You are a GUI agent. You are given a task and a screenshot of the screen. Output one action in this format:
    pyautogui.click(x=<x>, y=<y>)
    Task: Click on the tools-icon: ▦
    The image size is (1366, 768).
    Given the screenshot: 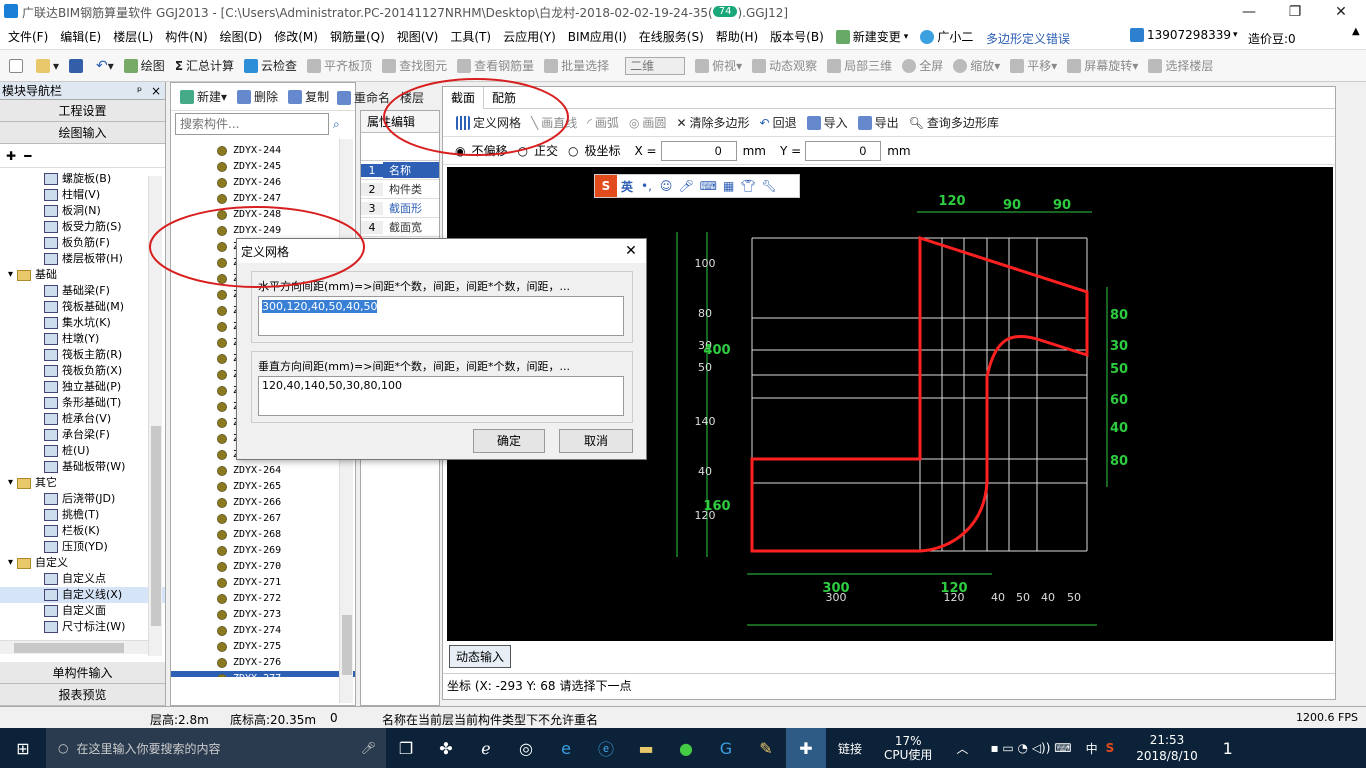 What is the action you would take?
    pyautogui.click(x=728, y=186)
    